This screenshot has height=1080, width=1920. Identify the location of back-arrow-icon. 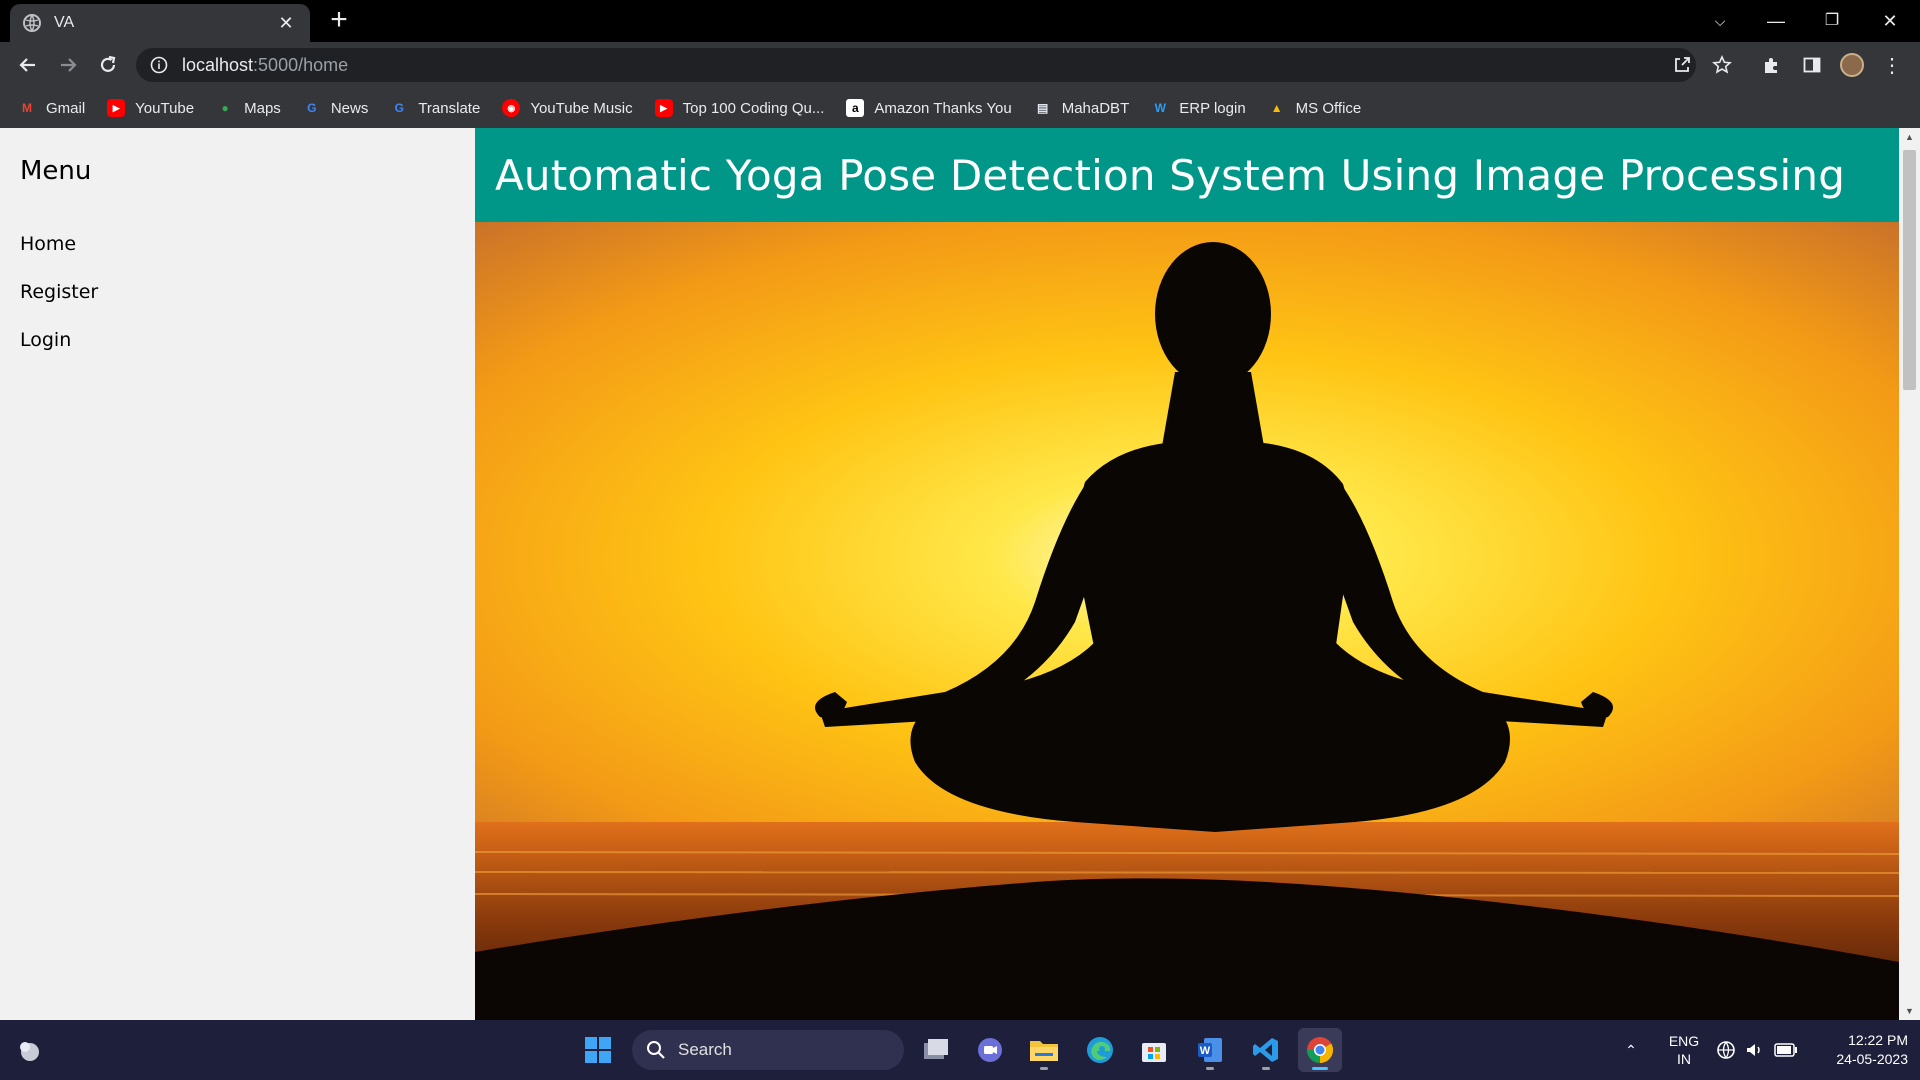
(27, 65).